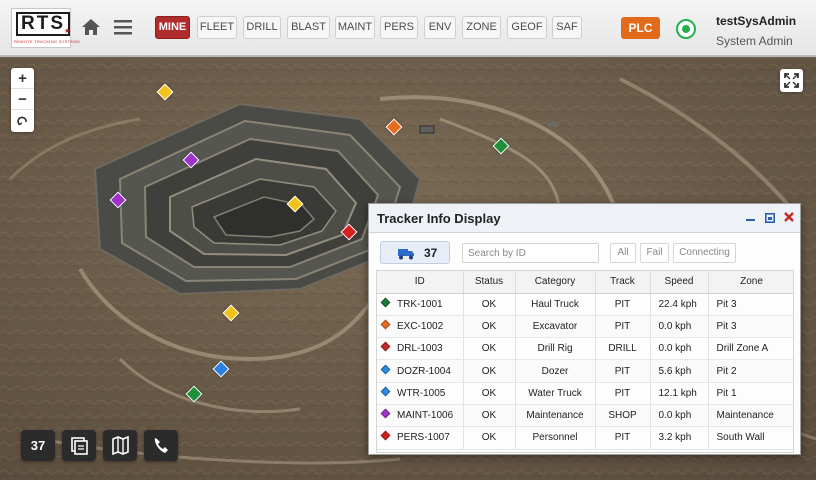 This screenshot has width=816, height=480. I want to click on fullscreen-button, so click(791, 80).